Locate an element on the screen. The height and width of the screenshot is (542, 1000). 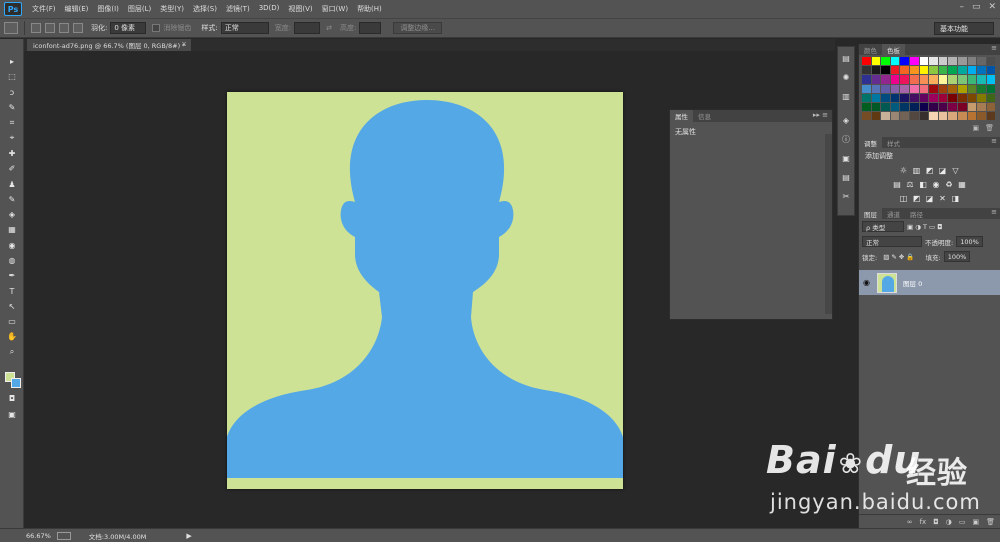
properties-panel-icon: ◈ is located at coordinates (846, 120).